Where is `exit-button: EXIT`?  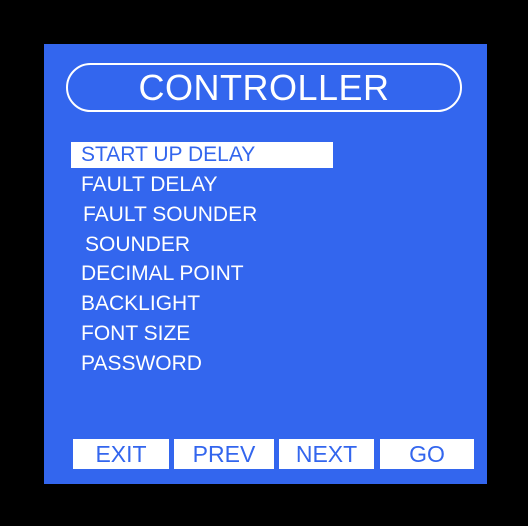
exit-button: EXIT is located at coordinates (121, 454).